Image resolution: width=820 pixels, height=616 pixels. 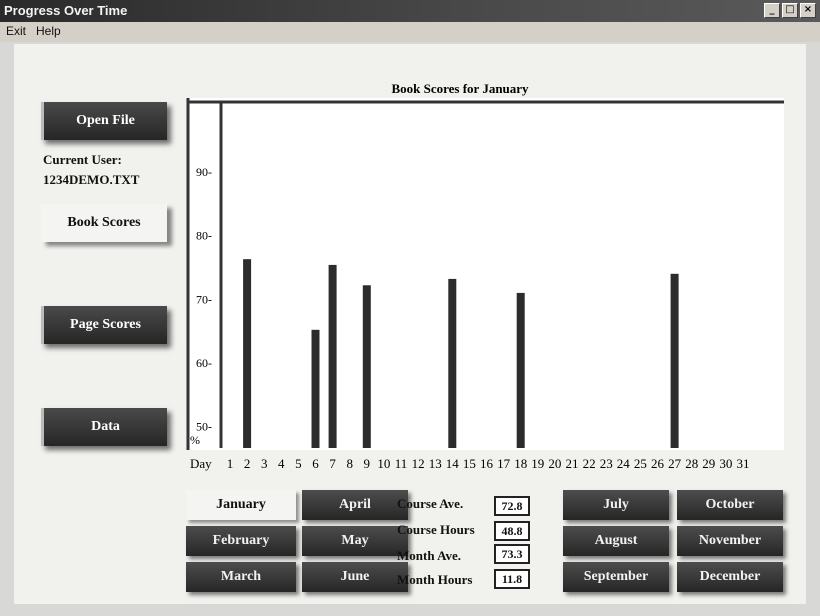 I want to click on y-tick-label: 60-, so click(x=204, y=363).